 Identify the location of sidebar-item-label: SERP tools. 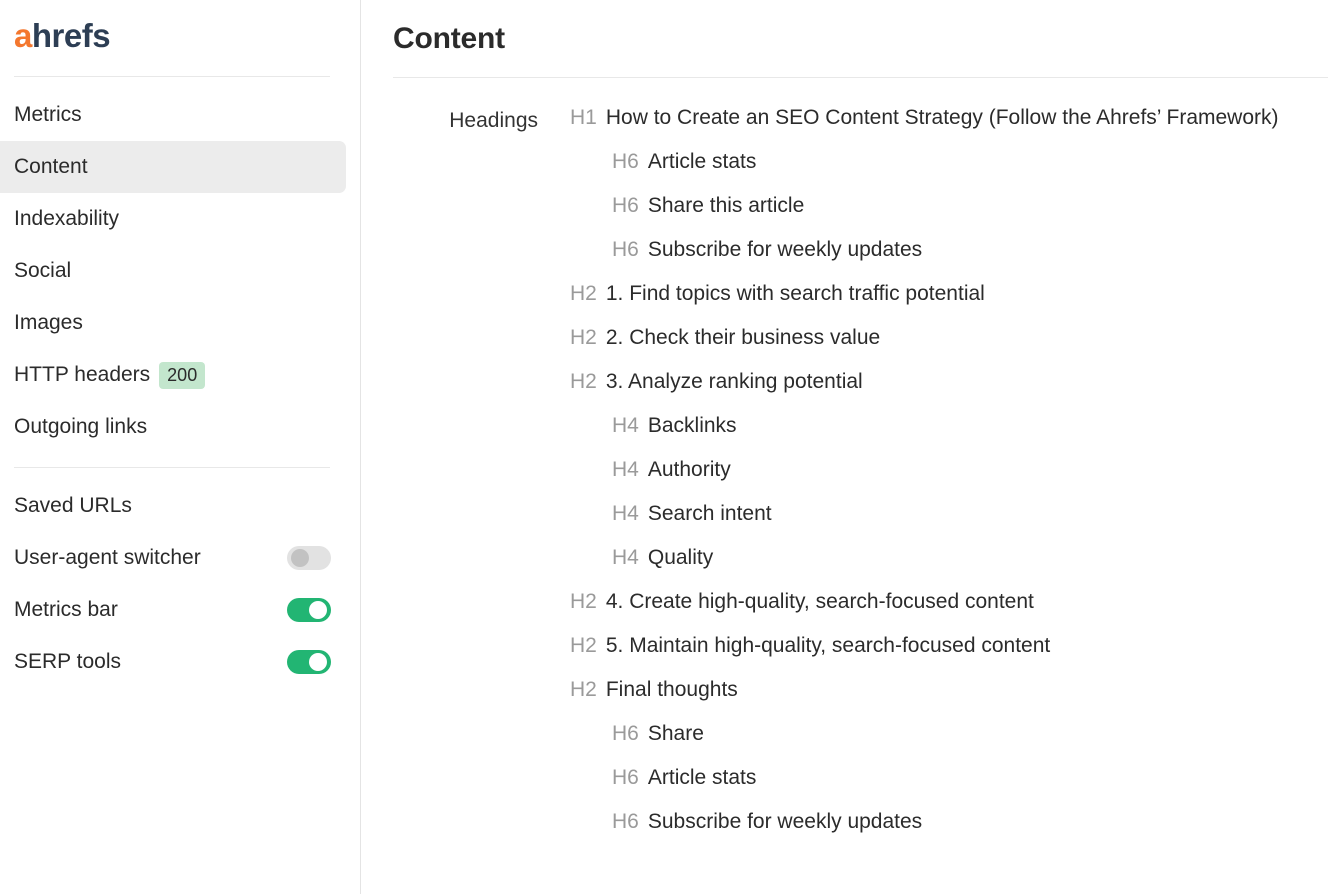
(67, 661).